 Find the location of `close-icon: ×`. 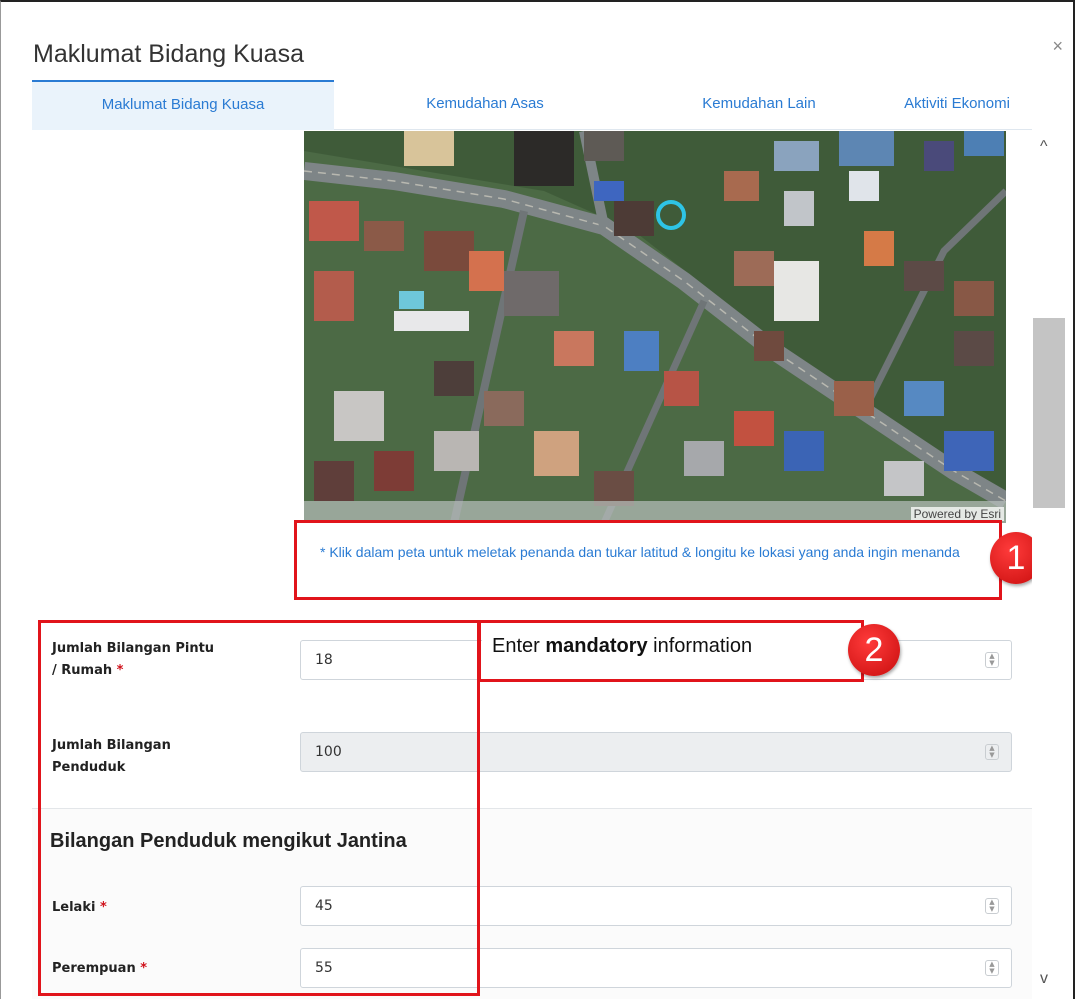

close-icon: × is located at coordinates (1057, 46).